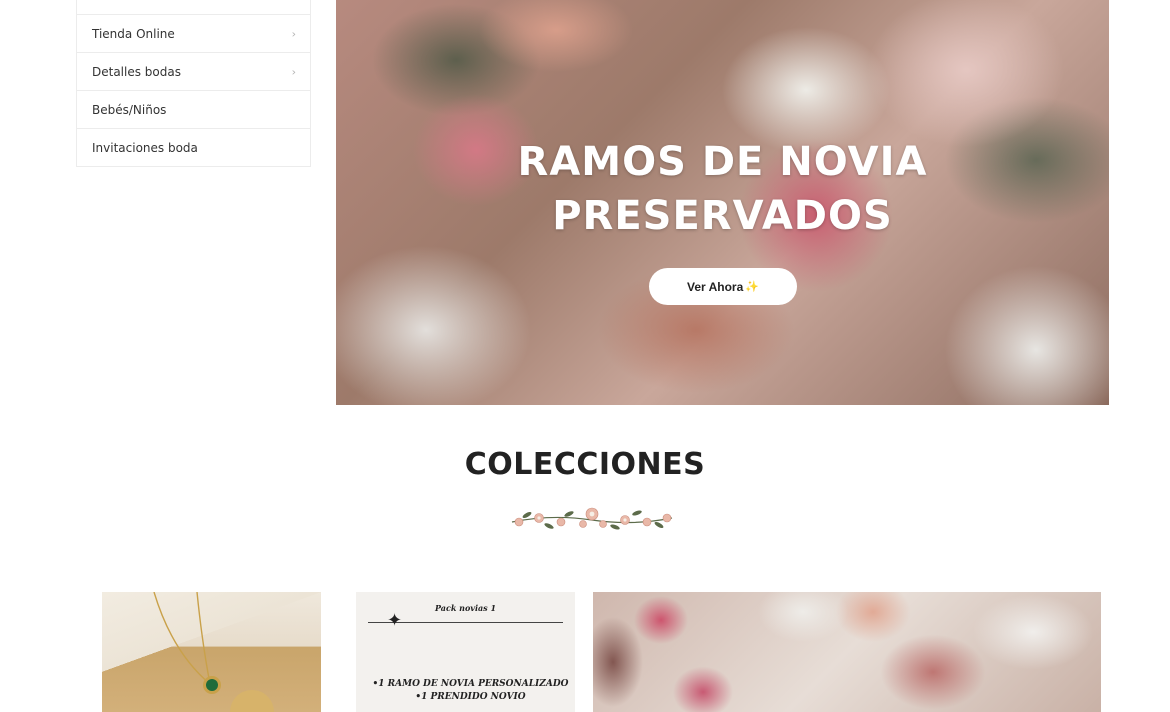  What do you see at coordinates (470, 684) in the screenshot?
I see `pack-line: •1 RAMO DE NOVIA PERSONALIZADO` at bounding box center [470, 684].